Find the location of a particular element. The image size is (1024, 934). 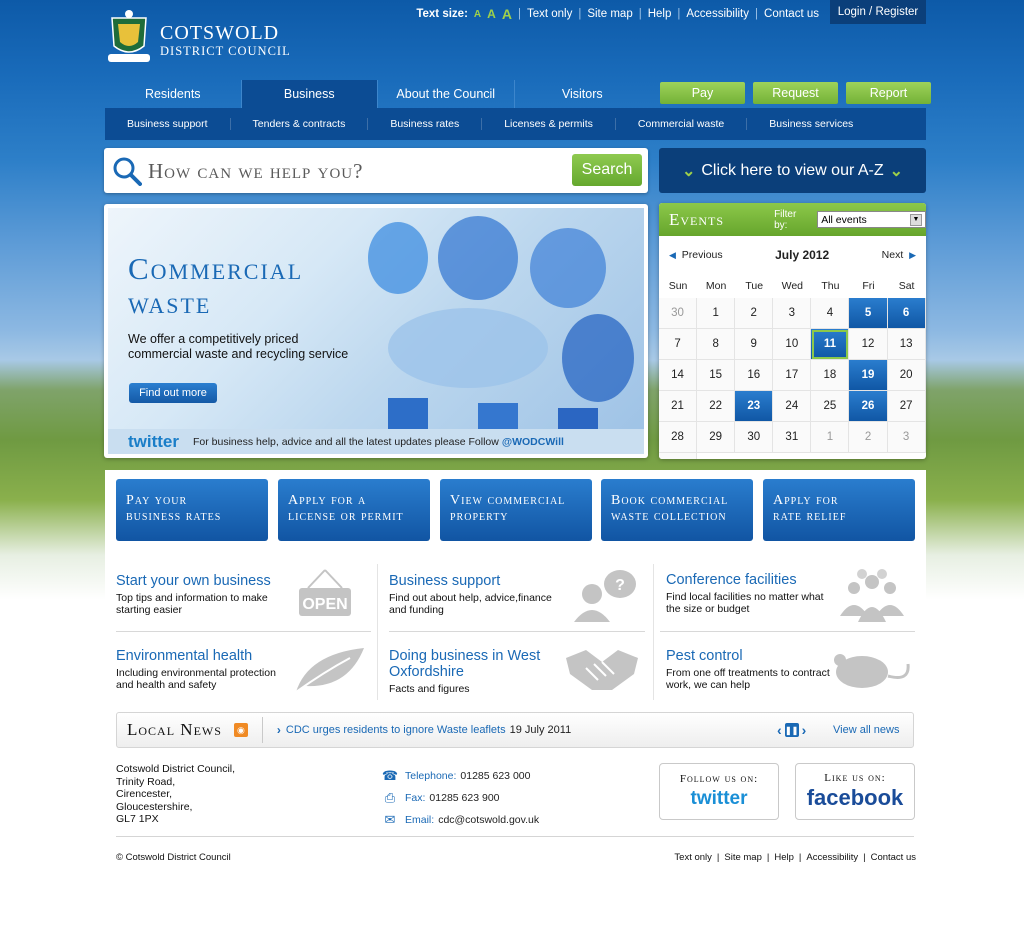

council-crest-logo is located at coordinates (129, 37).